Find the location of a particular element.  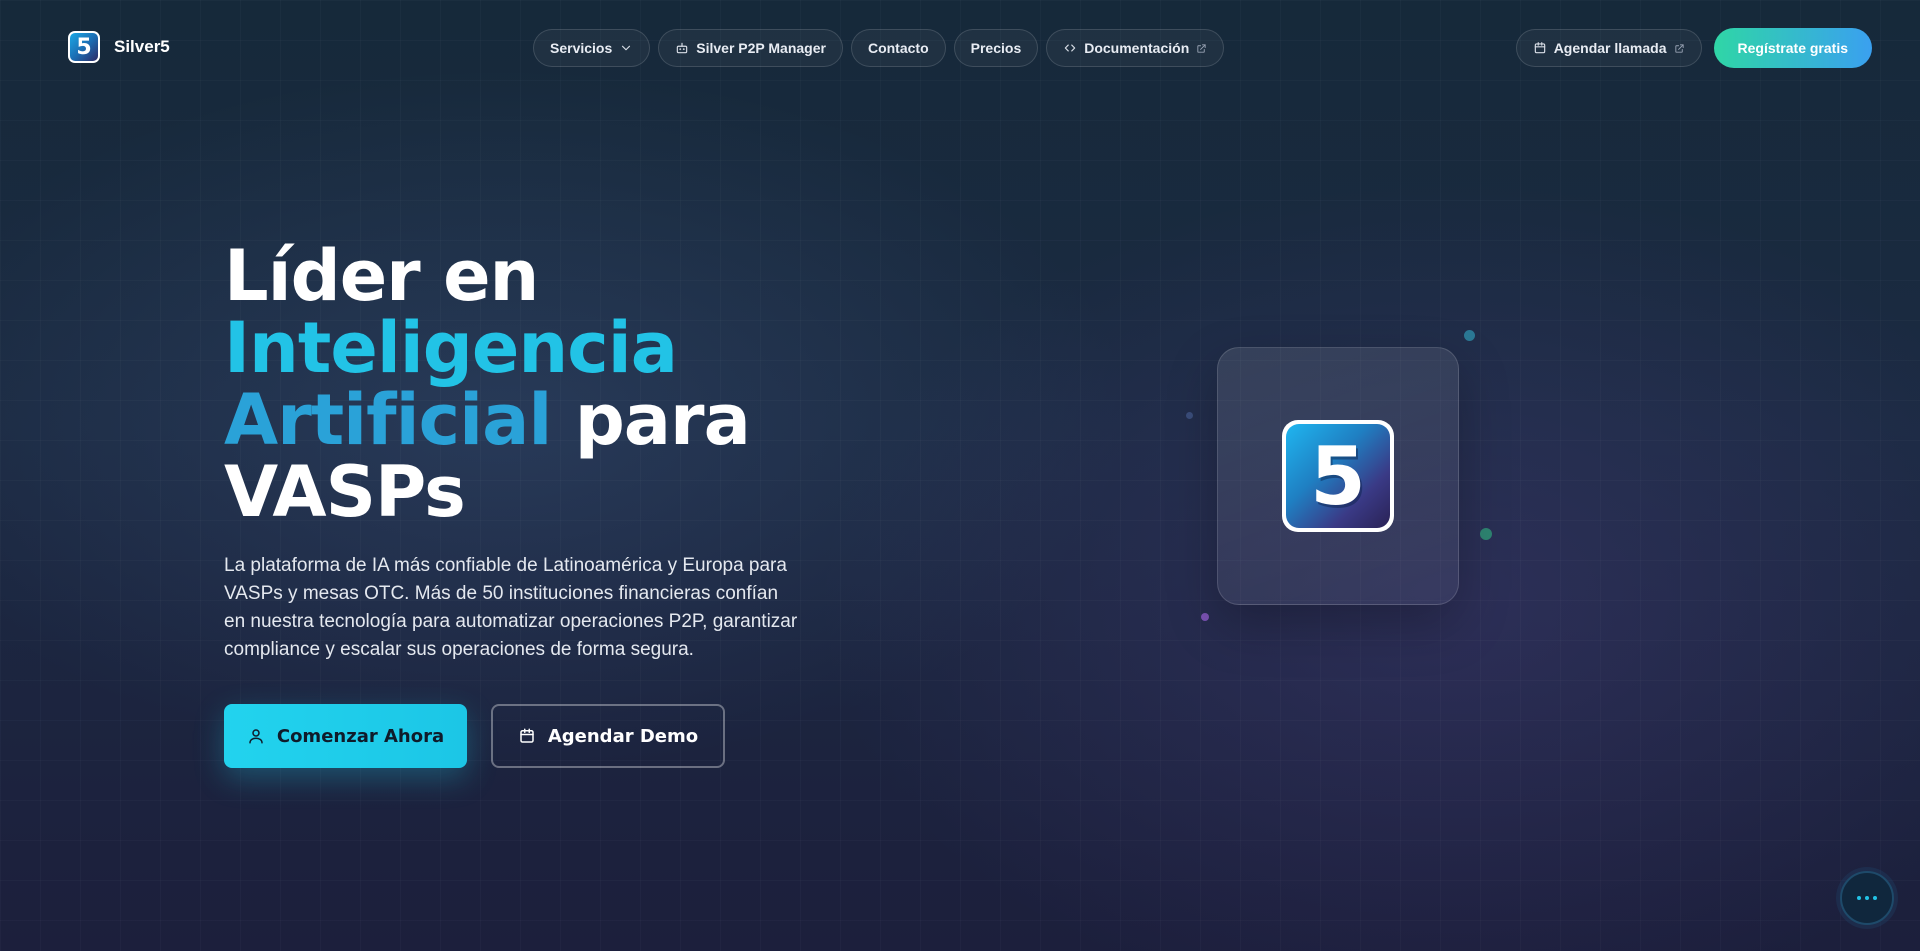

brand: 5 Silver5 is located at coordinates (119, 47).